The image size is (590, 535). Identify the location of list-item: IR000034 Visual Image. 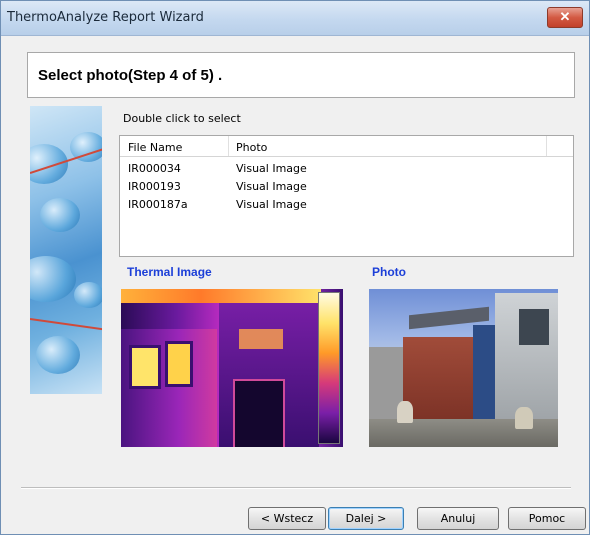
(346, 168).